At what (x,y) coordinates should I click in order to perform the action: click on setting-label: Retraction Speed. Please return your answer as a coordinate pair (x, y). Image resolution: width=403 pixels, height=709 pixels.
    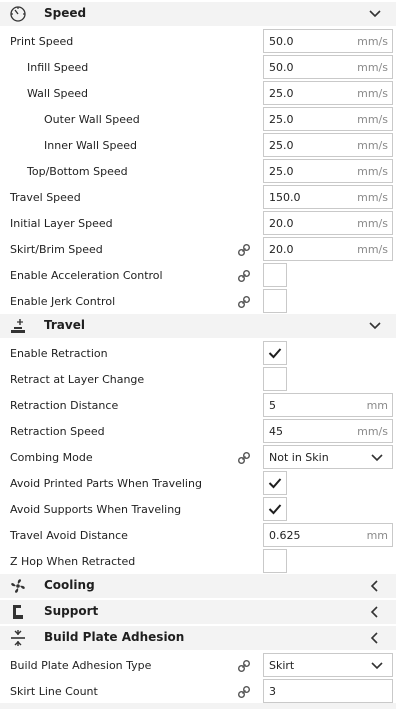
    Looking at the image, I should click on (57, 431).